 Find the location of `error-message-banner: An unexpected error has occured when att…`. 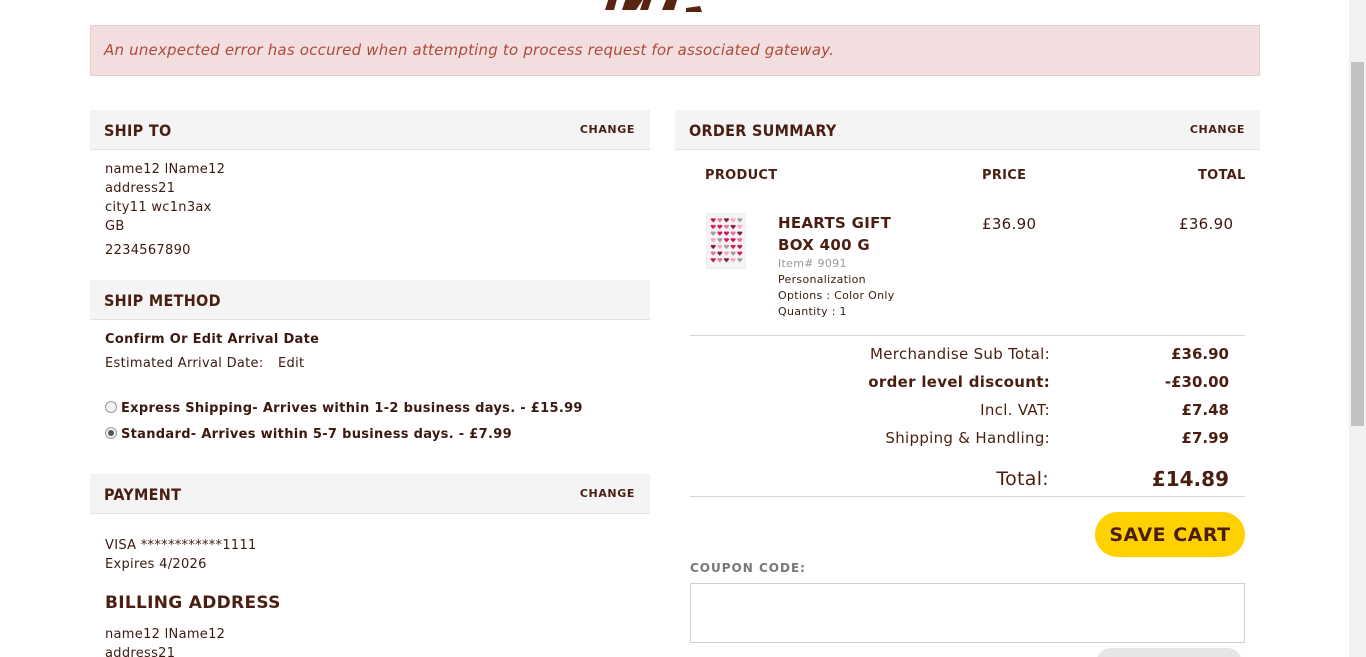

error-message-banner: An unexpected error has occured when att… is located at coordinates (675, 50).